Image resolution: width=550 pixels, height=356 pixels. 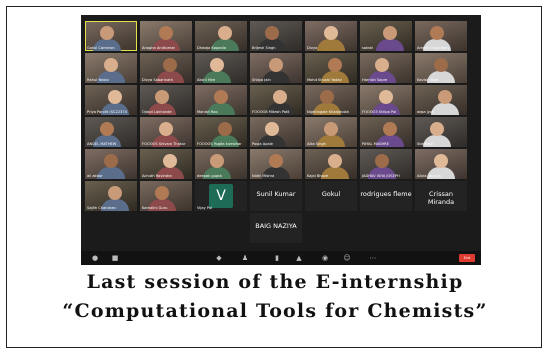 I want to click on participant-tile: Dhwaja Kapadia, so click(x=221, y=36).